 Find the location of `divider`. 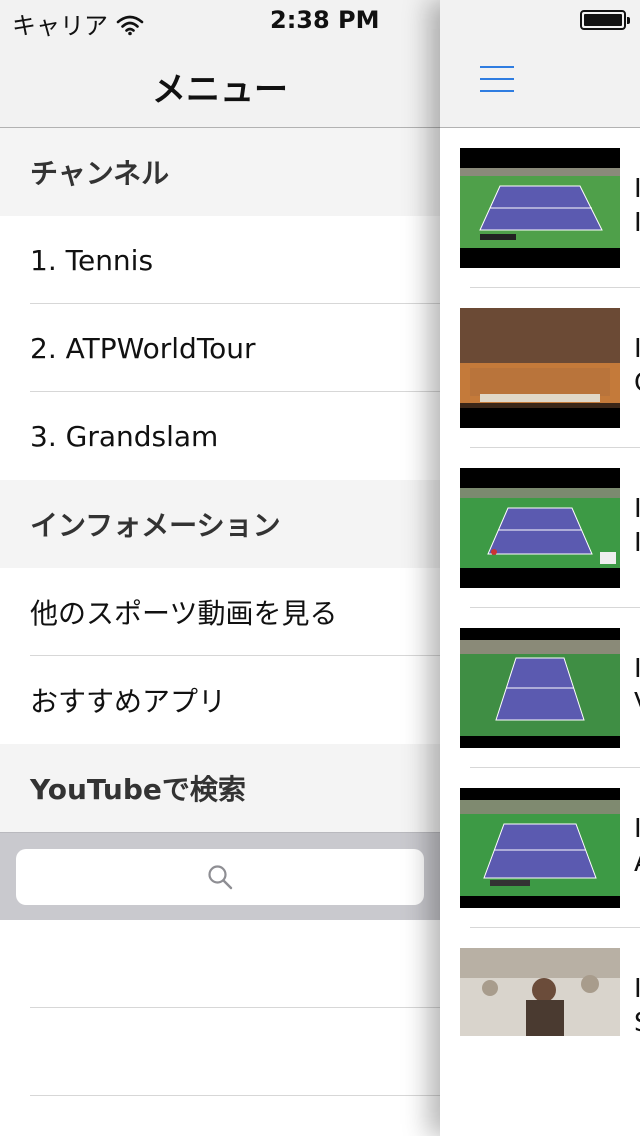

divider is located at coordinates (235, 1095).